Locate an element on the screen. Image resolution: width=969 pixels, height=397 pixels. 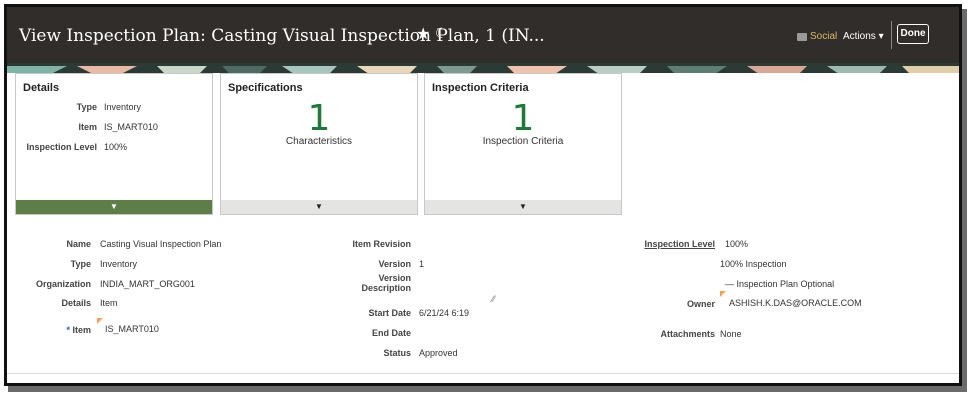
decorative-banner is located at coordinates (483, 68).